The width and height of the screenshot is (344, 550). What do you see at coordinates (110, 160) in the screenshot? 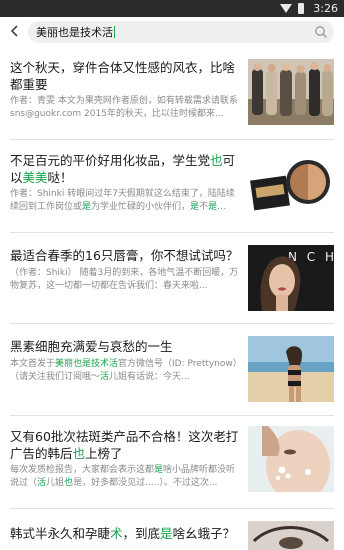
I see `title-text: 不足百元的平价好用化妆品，学生党` at bounding box center [110, 160].